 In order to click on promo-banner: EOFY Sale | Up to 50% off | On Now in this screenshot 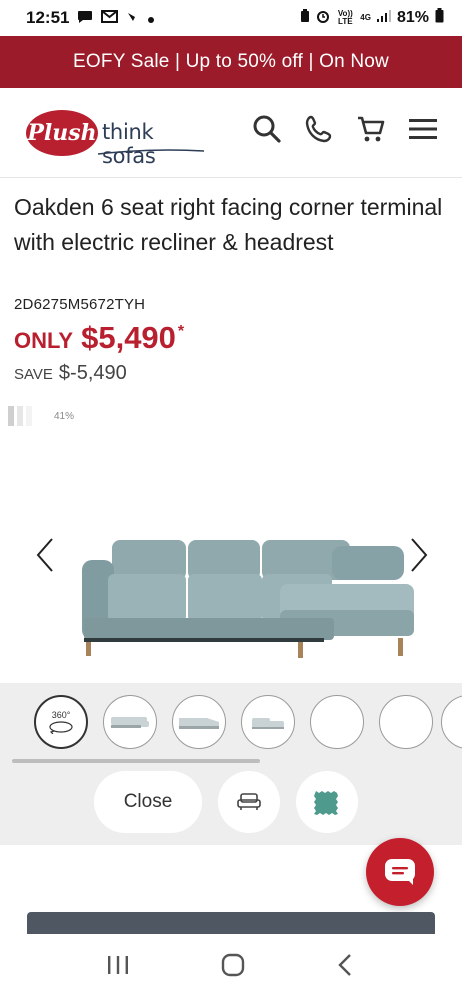, I will do `click(231, 62)`.